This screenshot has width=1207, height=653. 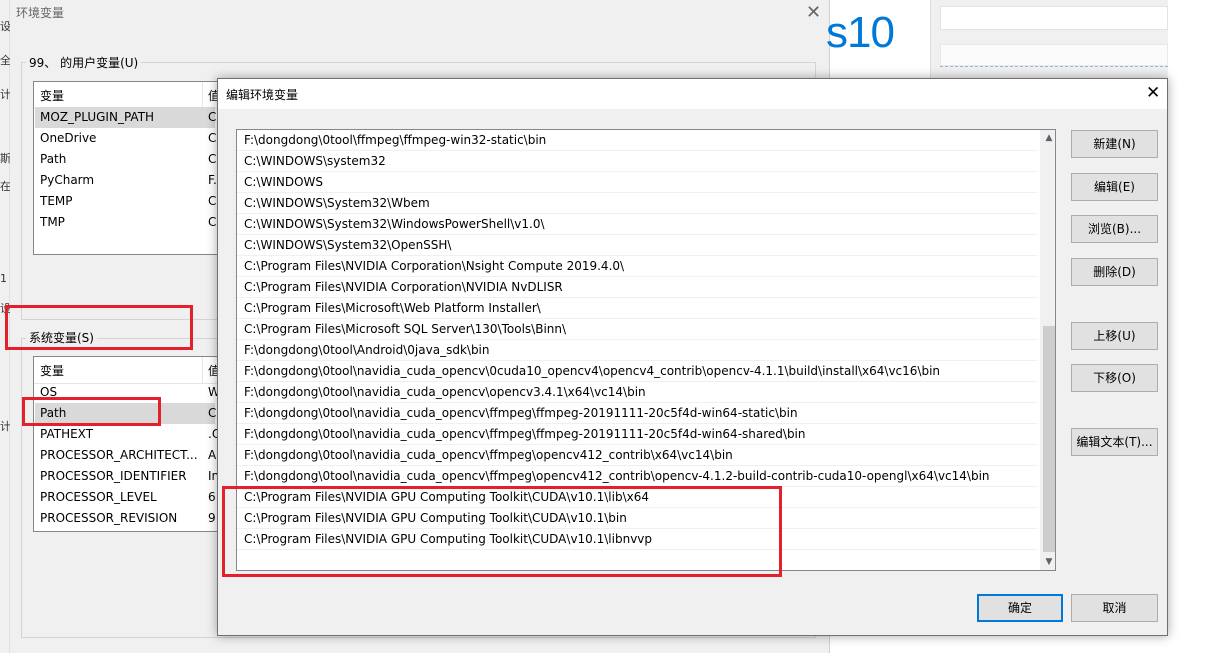 I want to click on background-app-field, so click(x=1054, y=18).